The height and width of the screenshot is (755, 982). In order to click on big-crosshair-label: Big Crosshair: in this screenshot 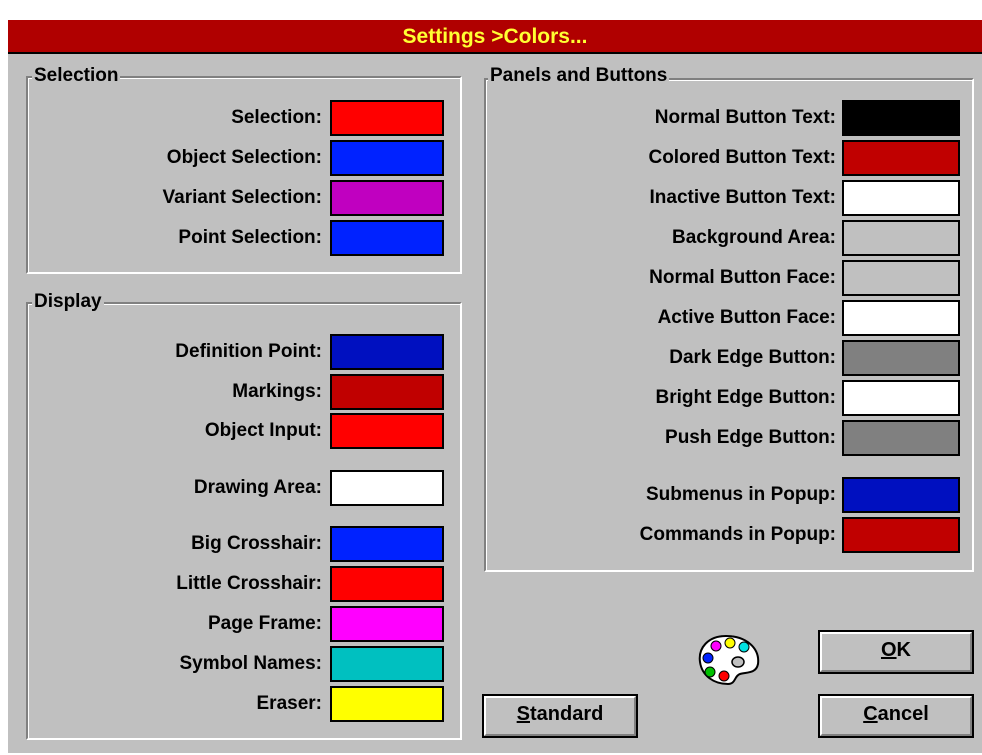, I will do `click(256, 543)`.